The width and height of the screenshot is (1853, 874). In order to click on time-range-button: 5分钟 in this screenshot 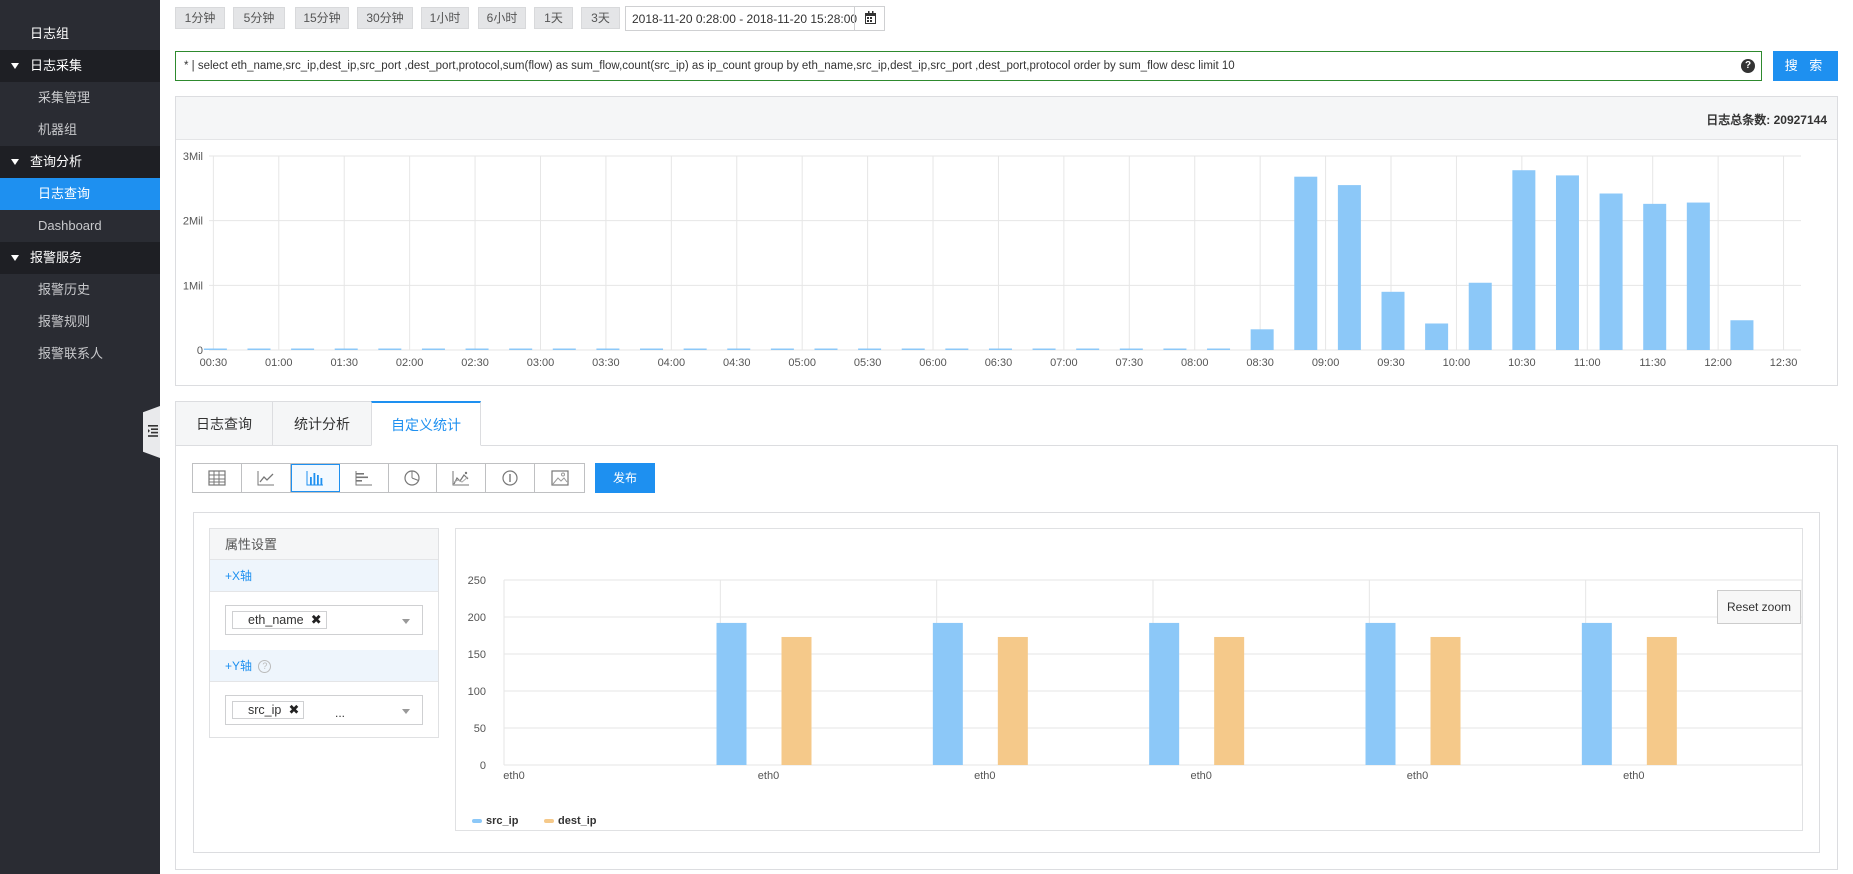, I will do `click(259, 18)`.